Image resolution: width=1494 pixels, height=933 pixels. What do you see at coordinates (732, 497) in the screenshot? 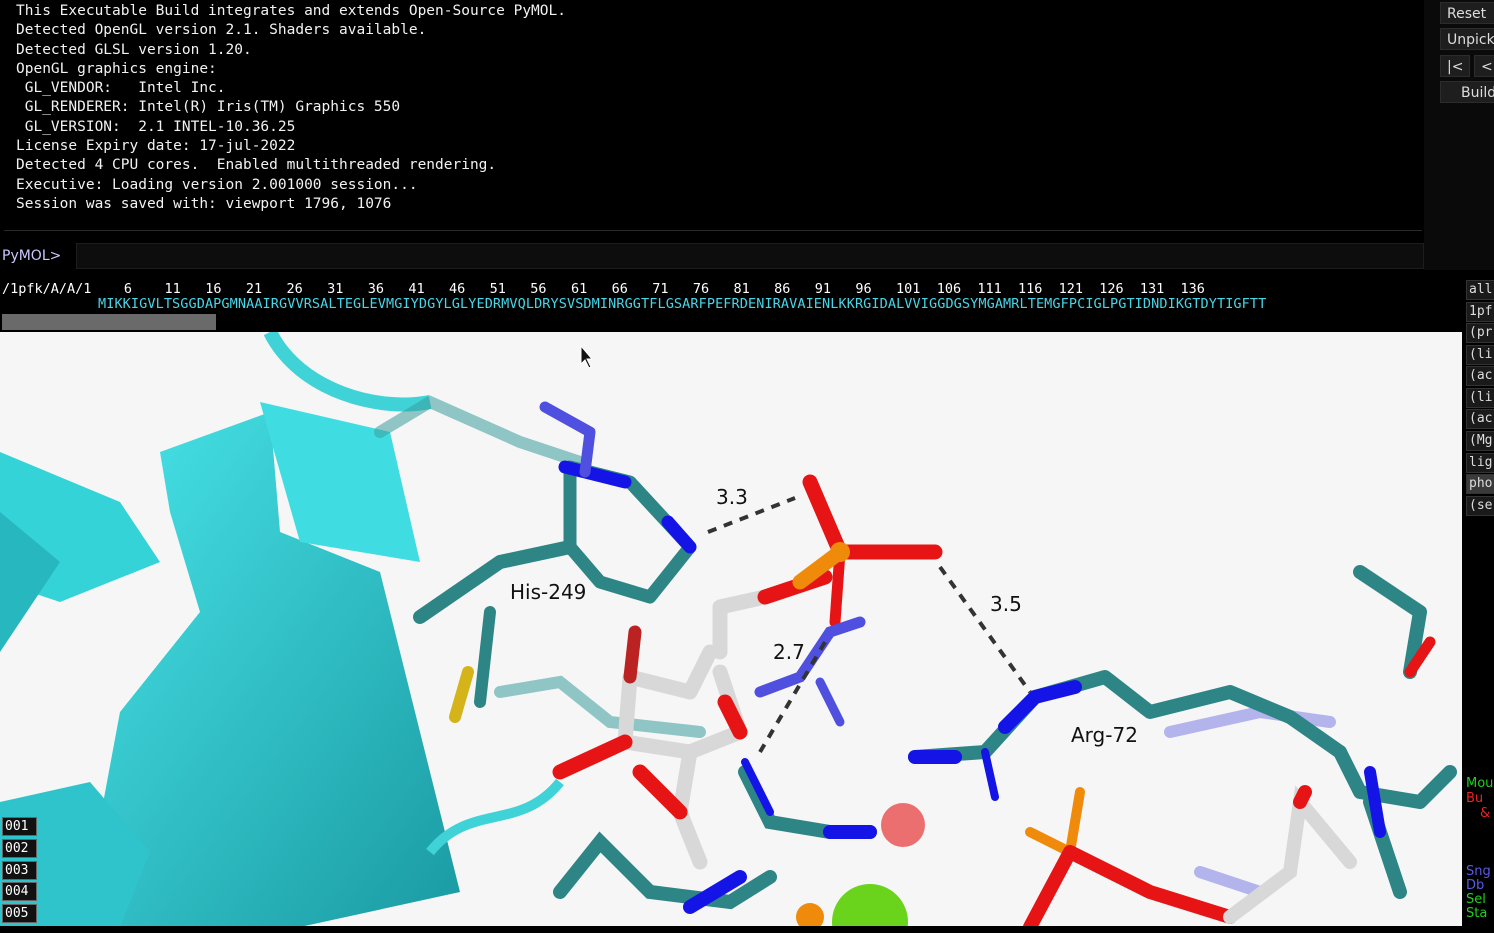
I see `distance-label-1: 3.3` at bounding box center [732, 497].